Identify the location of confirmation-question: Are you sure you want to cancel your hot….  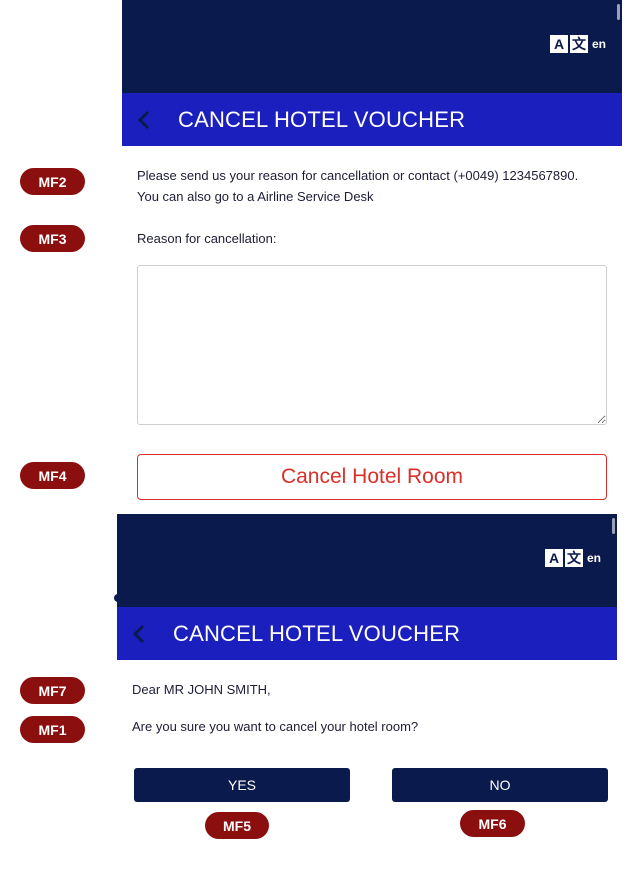
(275, 726).